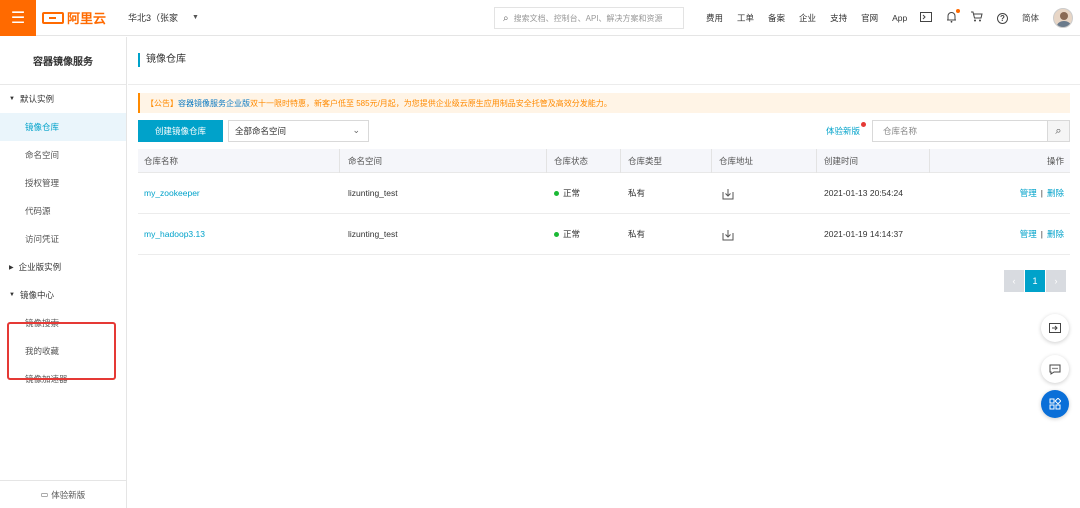 The width and height of the screenshot is (1080, 508). I want to click on top-link-fees: 费用, so click(714, 18).